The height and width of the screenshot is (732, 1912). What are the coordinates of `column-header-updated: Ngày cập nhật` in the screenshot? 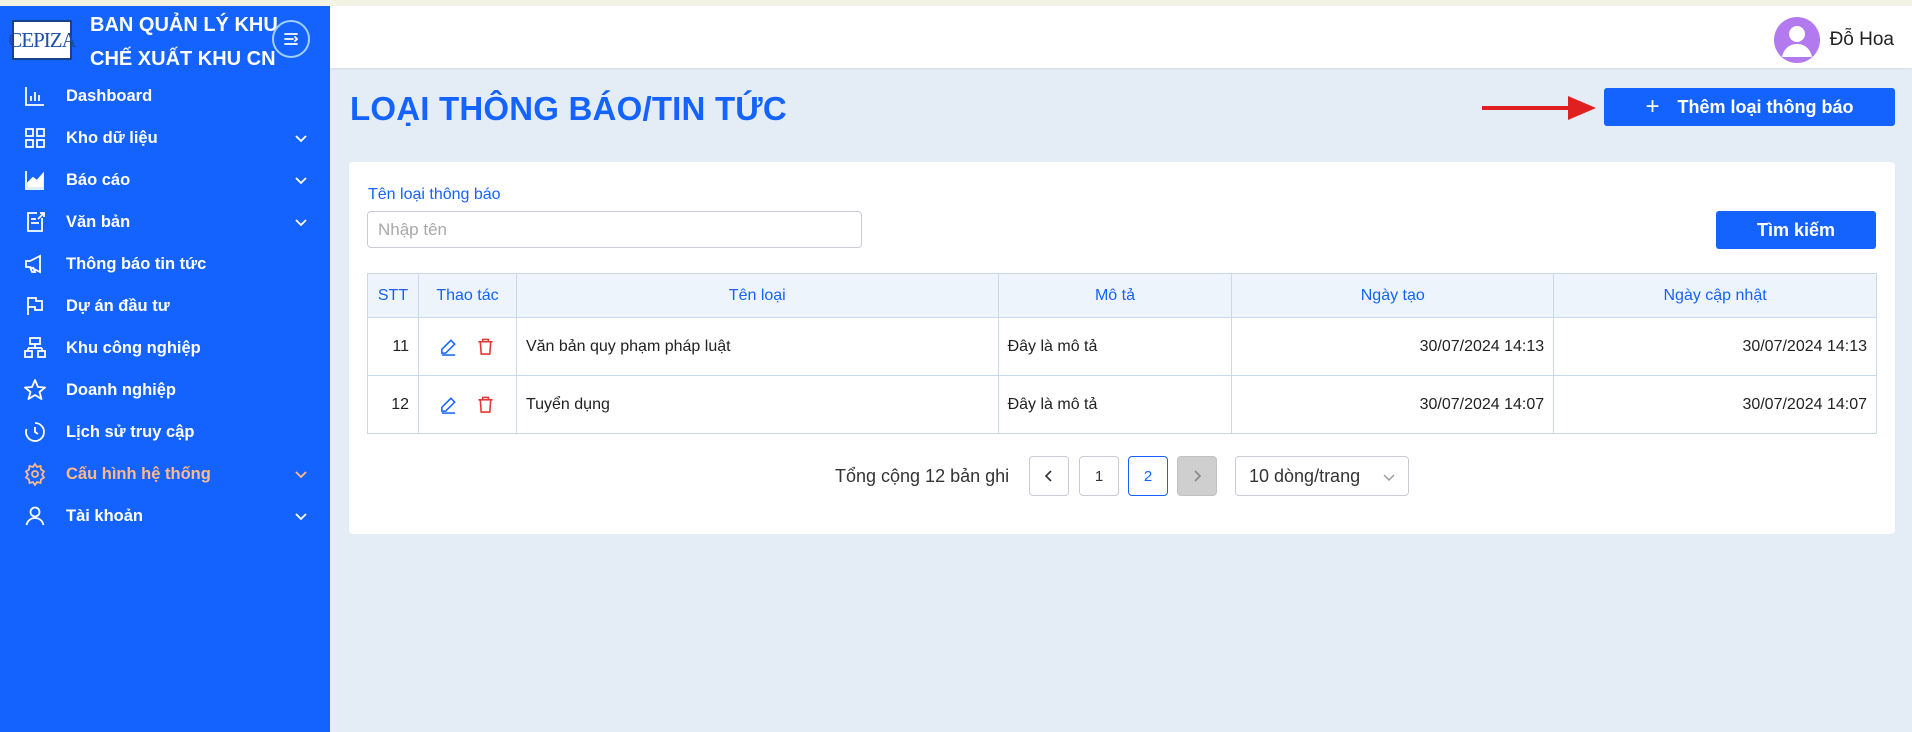 It's located at (1715, 295).